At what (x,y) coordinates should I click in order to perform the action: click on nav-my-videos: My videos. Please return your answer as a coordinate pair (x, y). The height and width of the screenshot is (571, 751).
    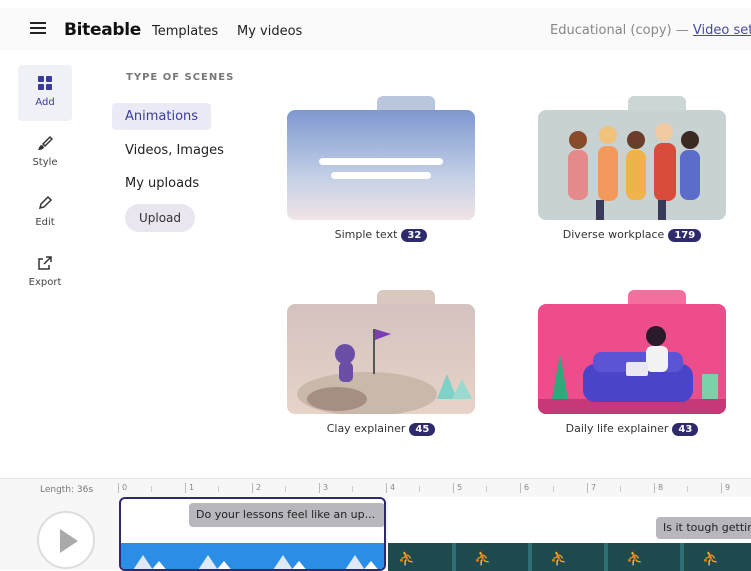
    Looking at the image, I should click on (269, 31).